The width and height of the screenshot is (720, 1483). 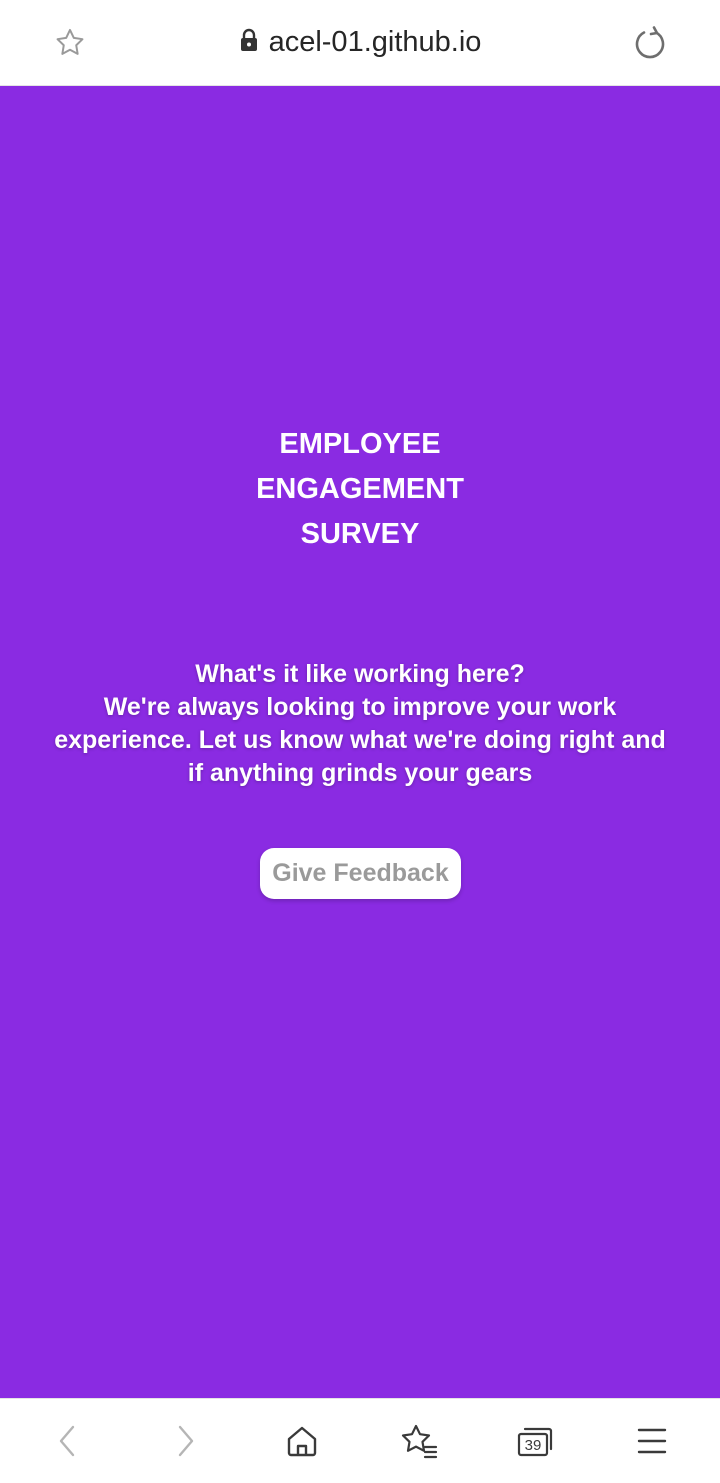 What do you see at coordinates (419, 1441) in the screenshot?
I see `star-list-icon` at bounding box center [419, 1441].